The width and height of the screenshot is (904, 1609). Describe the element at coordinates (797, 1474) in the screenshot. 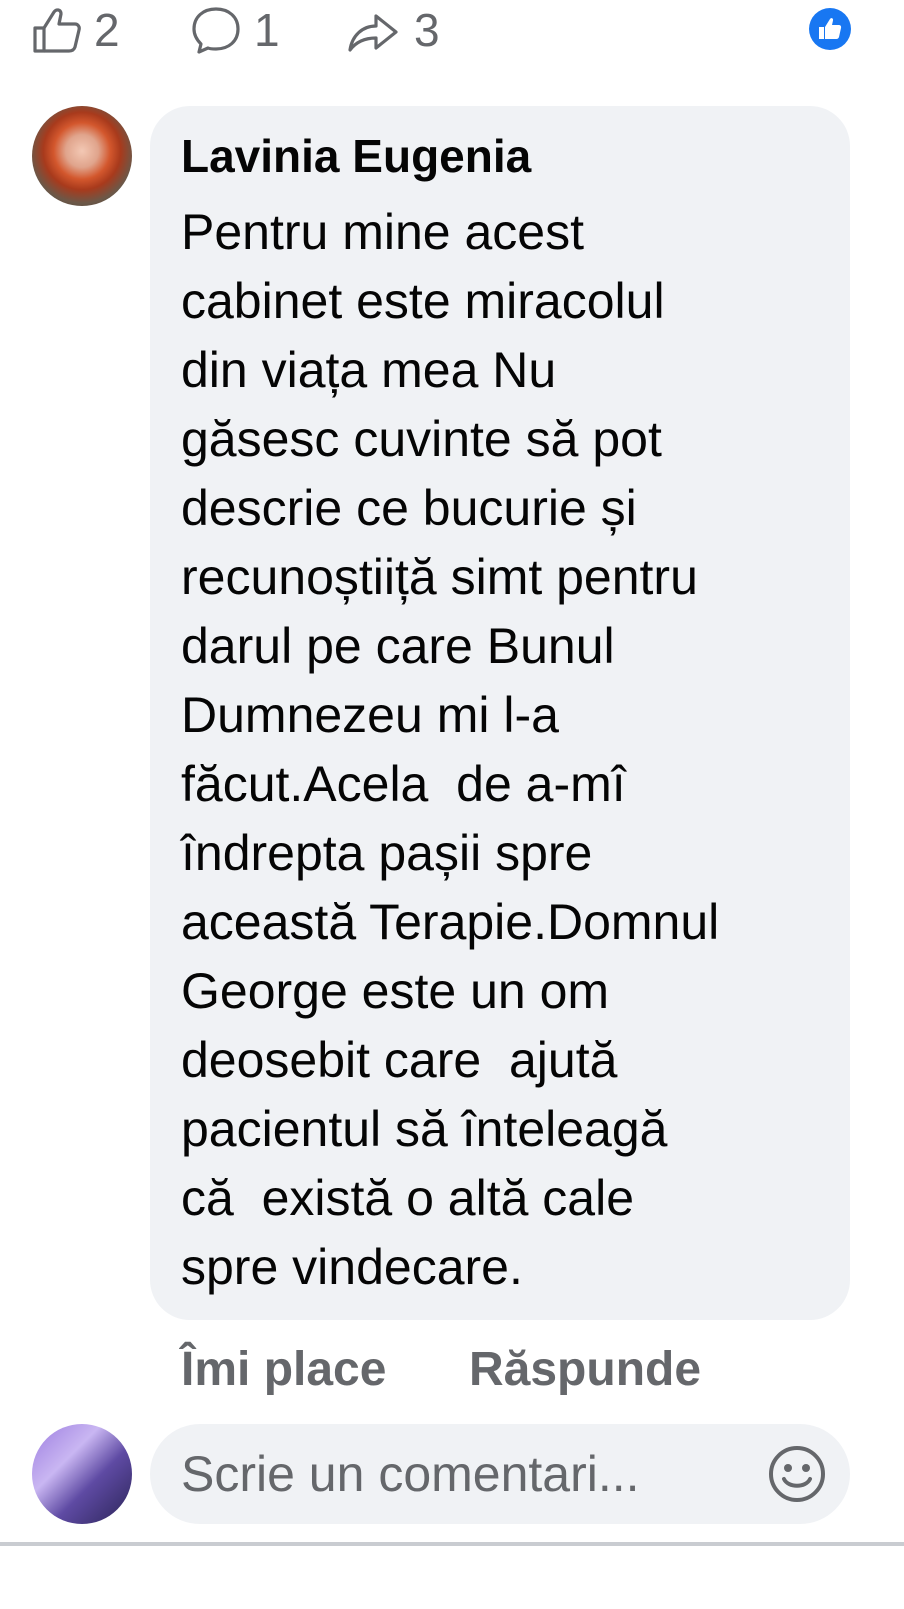

I see `smiley-icon` at that location.